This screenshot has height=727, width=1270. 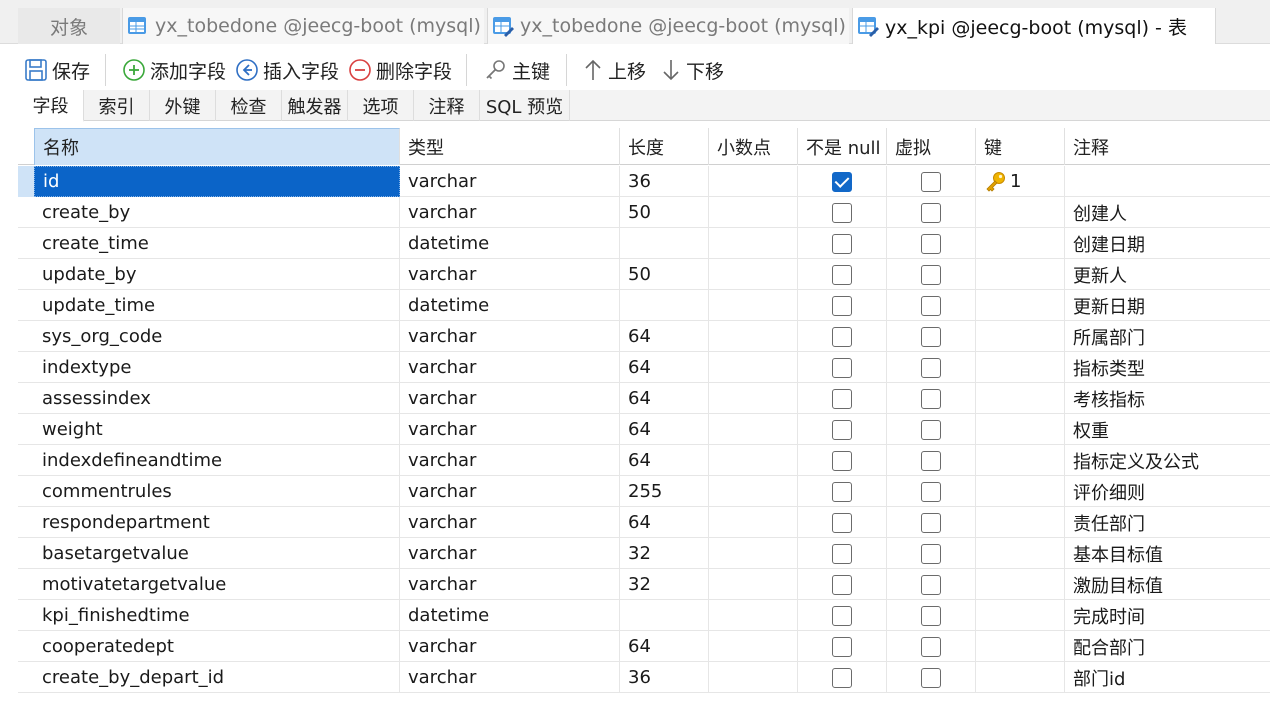 I want to click on table-row: indexdefineandtime varchar 64 指标定义及公式, so click(x=644, y=460).